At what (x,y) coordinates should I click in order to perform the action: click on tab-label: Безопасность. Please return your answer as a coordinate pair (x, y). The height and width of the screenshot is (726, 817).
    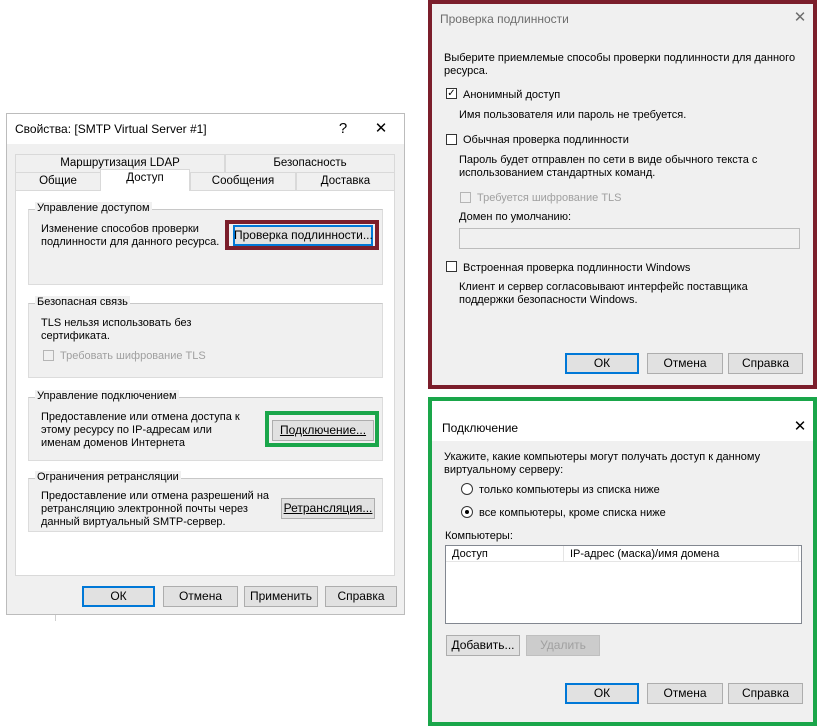
    Looking at the image, I should click on (310, 163).